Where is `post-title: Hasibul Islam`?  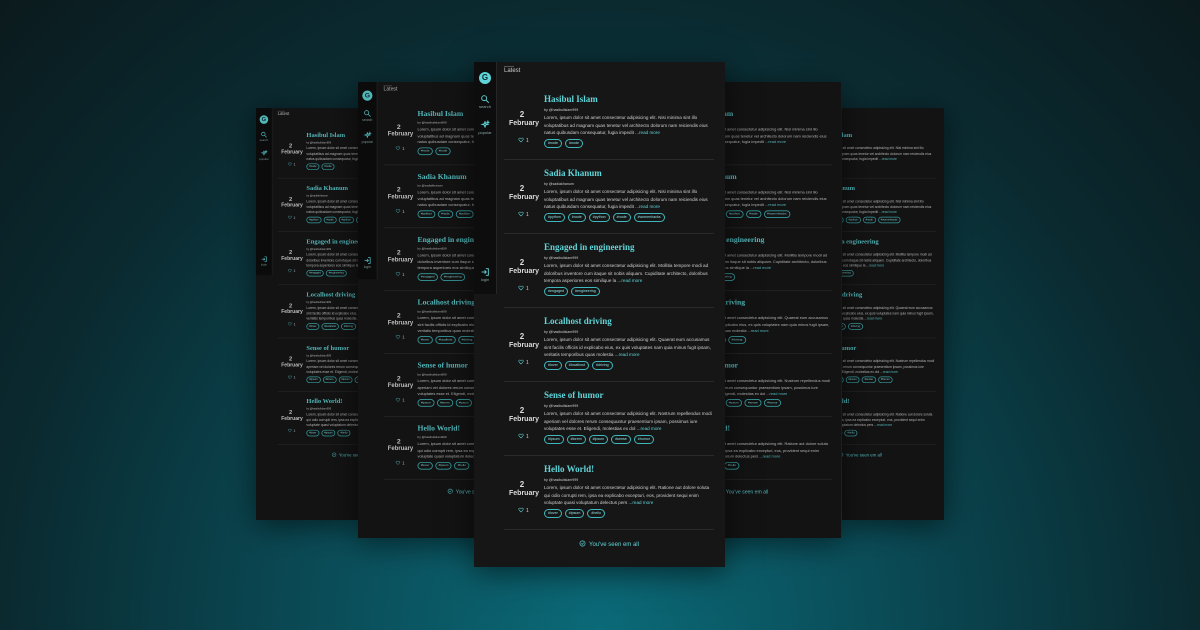 post-title: Hasibul Islam is located at coordinates (441, 113).